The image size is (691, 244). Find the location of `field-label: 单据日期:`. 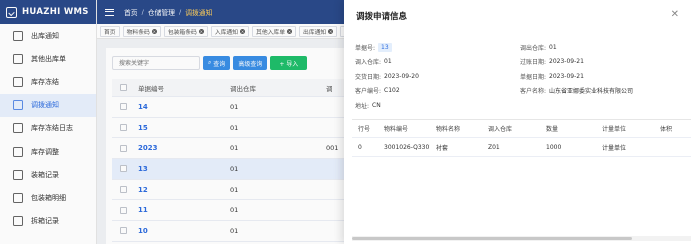

field-label: 单据日期: is located at coordinates (533, 77).